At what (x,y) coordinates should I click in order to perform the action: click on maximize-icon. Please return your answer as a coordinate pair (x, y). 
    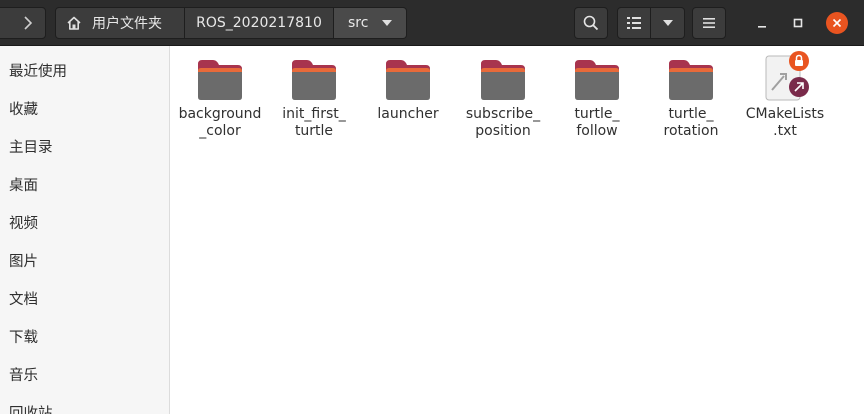
    Looking at the image, I should click on (798, 23).